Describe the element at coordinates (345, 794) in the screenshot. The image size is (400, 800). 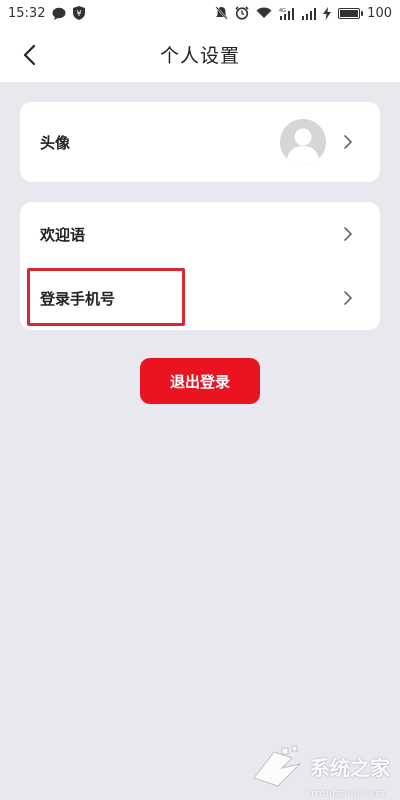
I see `watermark-subtext: XITONGZHIJIA.NET` at that location.